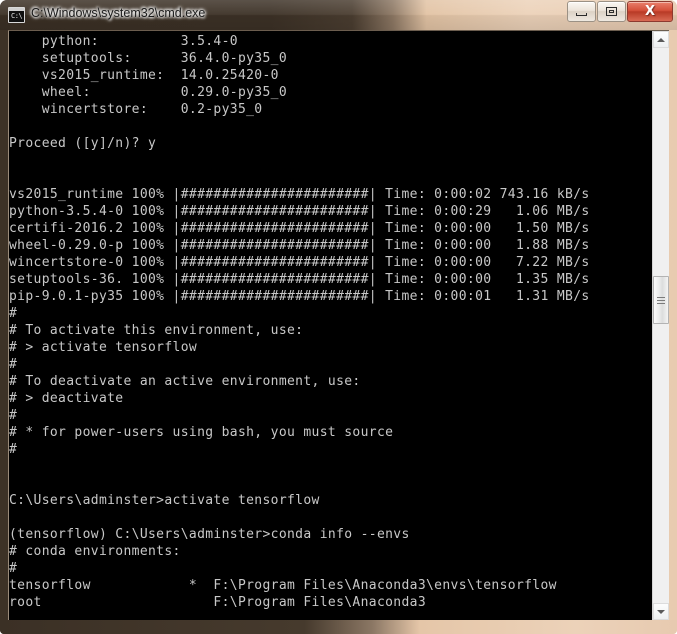  I want to click on window-controls: X, so click(619, 11).